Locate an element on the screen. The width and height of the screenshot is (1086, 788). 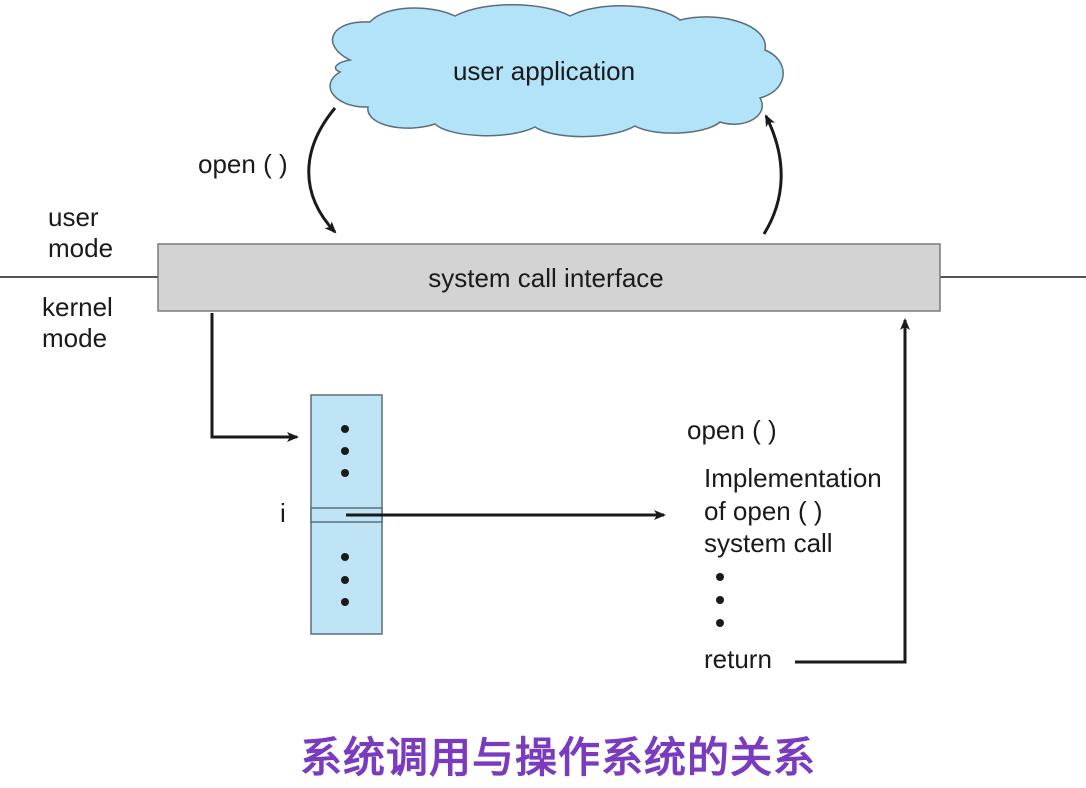
user-application-label: user application is located at coordinates (544, 71).